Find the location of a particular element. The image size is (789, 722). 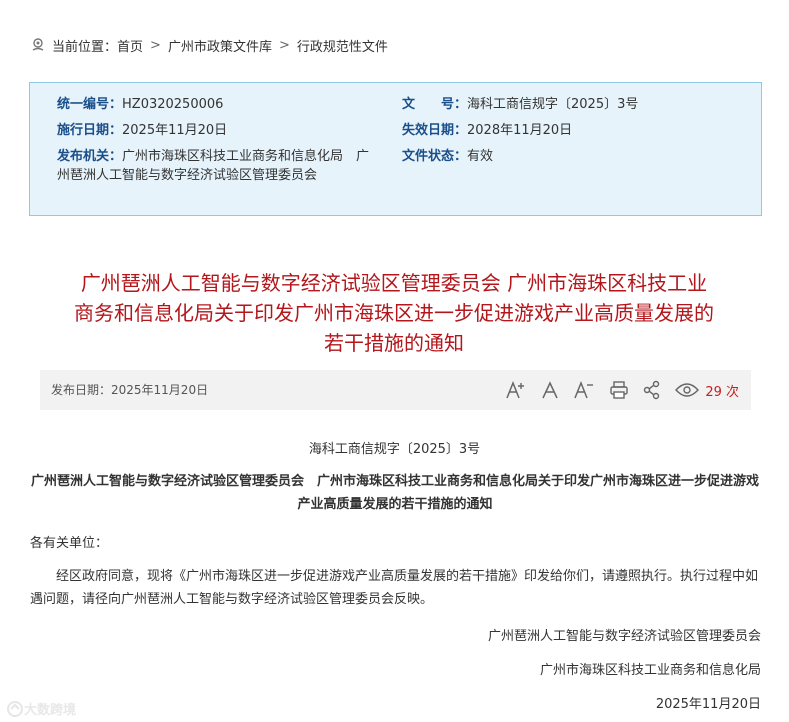

signatory-committee: 广州琶洲人工智能与数字经济试验区管理委员会 is located at coordinates (624, 636).